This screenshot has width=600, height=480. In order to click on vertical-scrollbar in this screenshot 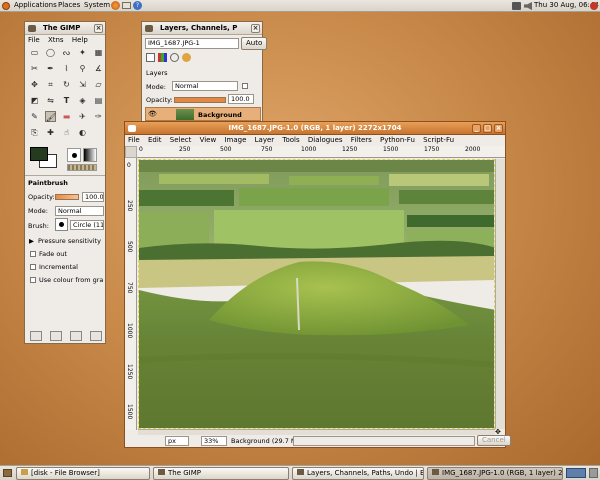, I will do `click(500, 294)`.